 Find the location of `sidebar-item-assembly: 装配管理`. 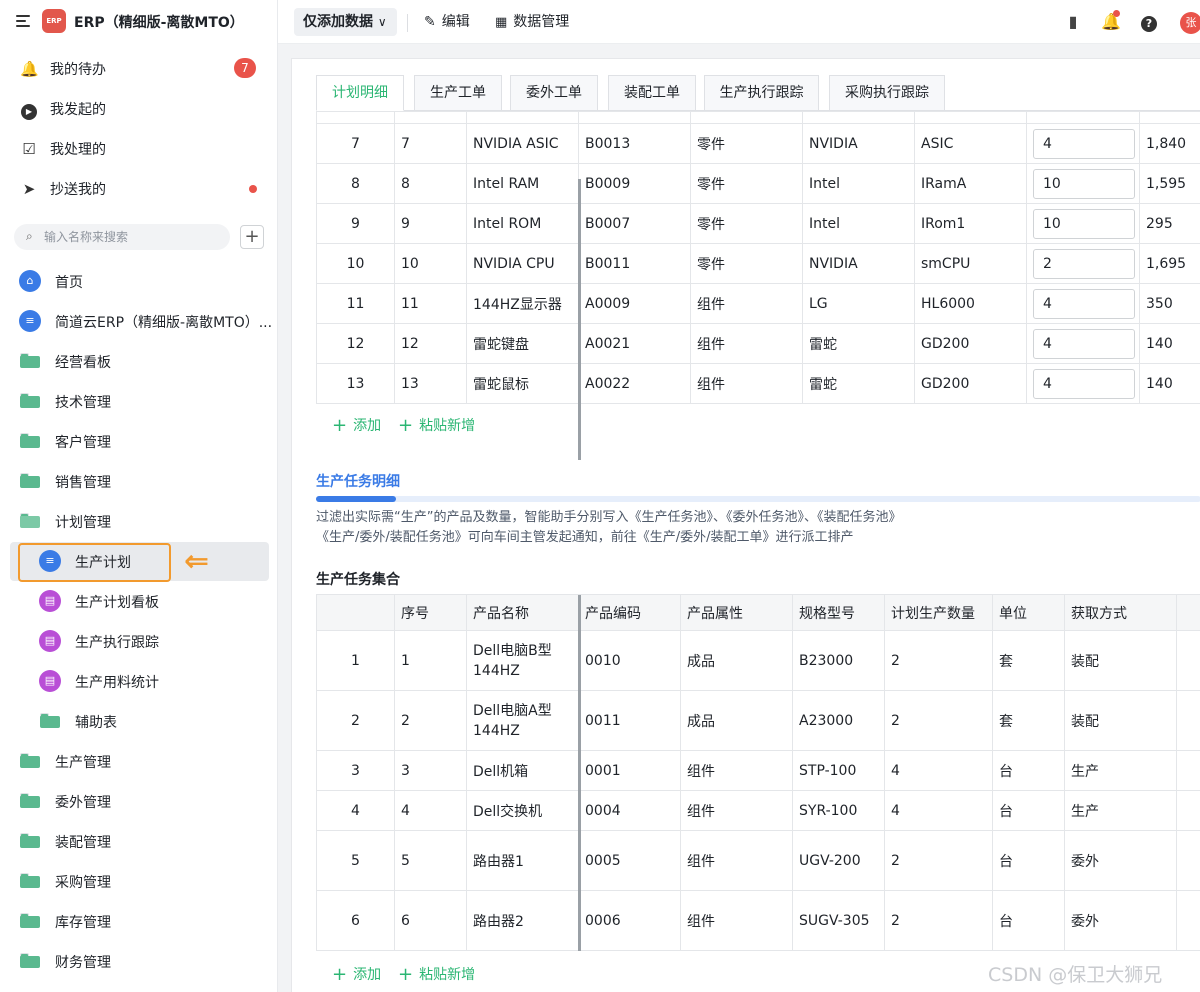

sidebar-item-assembly: 装配管理 is located at coordinates (139, 841).